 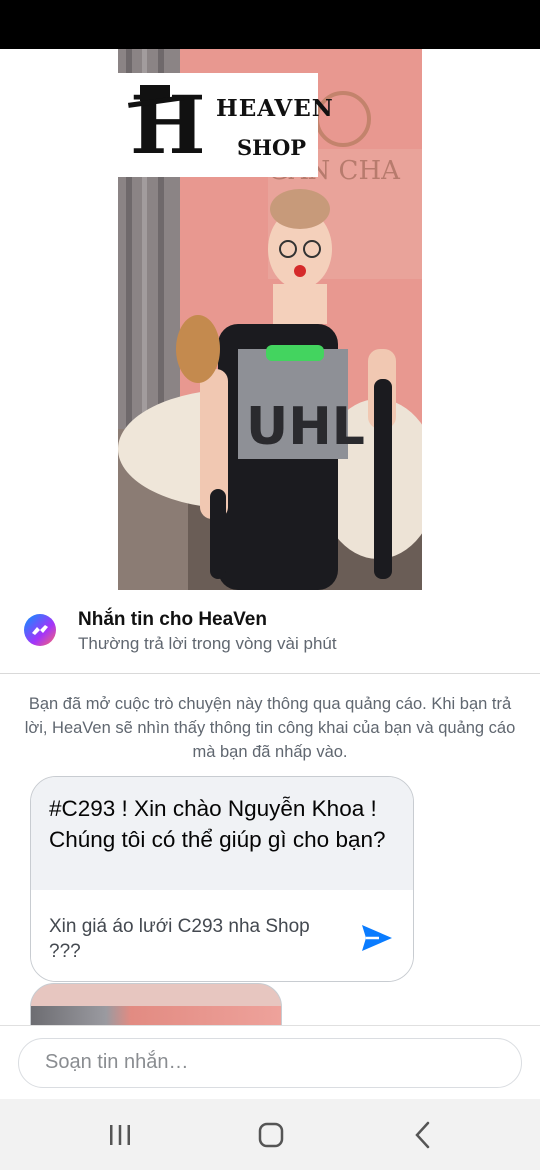 I want to click on chat-title: Nhắn tin cho HeaVen, so click(x=172, y=619).